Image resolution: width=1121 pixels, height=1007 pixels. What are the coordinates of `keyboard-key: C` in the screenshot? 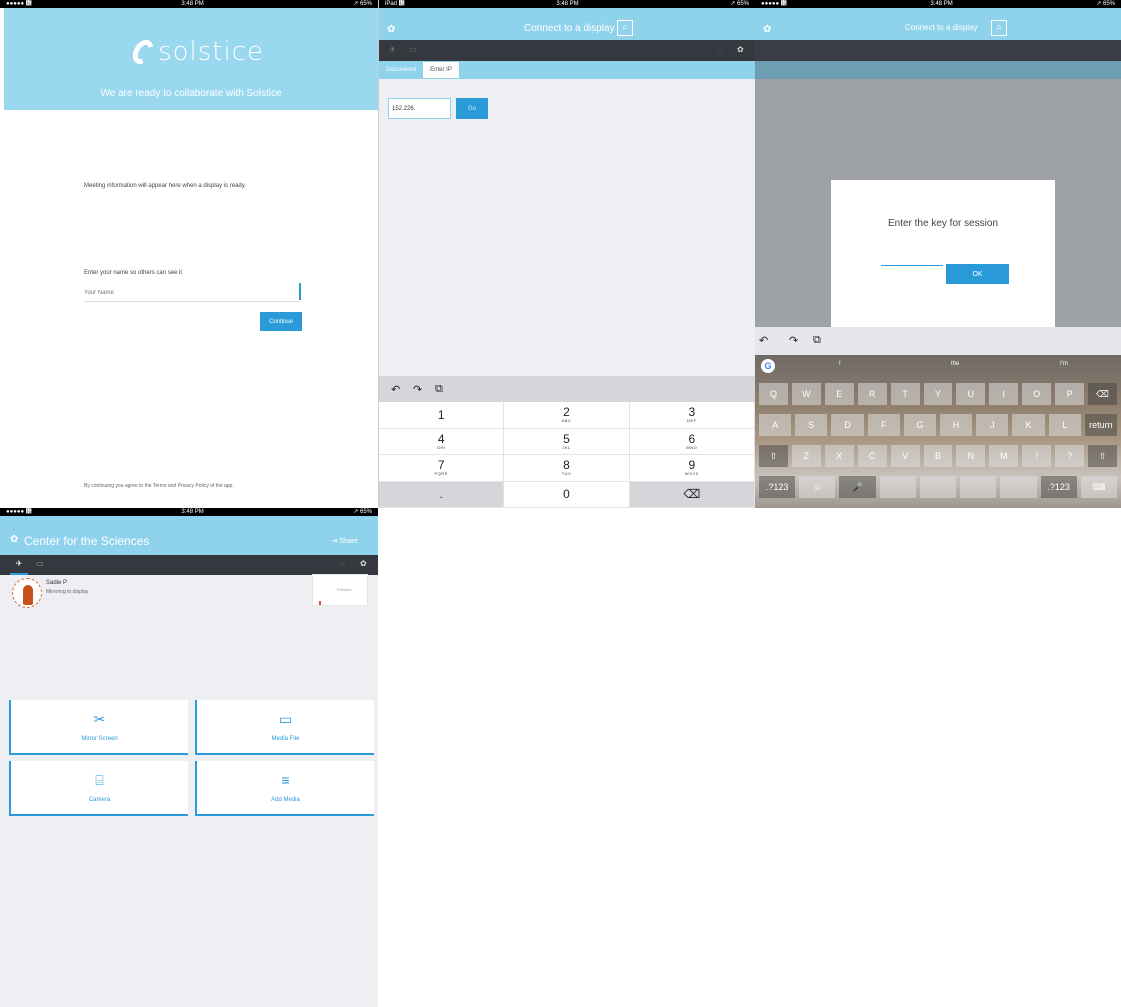 It's located at (872, 456).